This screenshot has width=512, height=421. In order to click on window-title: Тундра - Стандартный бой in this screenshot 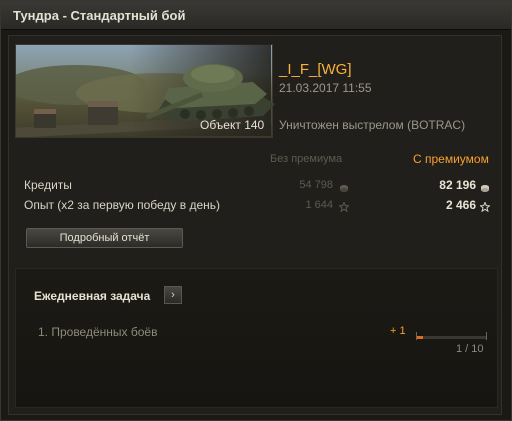, I will do `click(99, 15)`.